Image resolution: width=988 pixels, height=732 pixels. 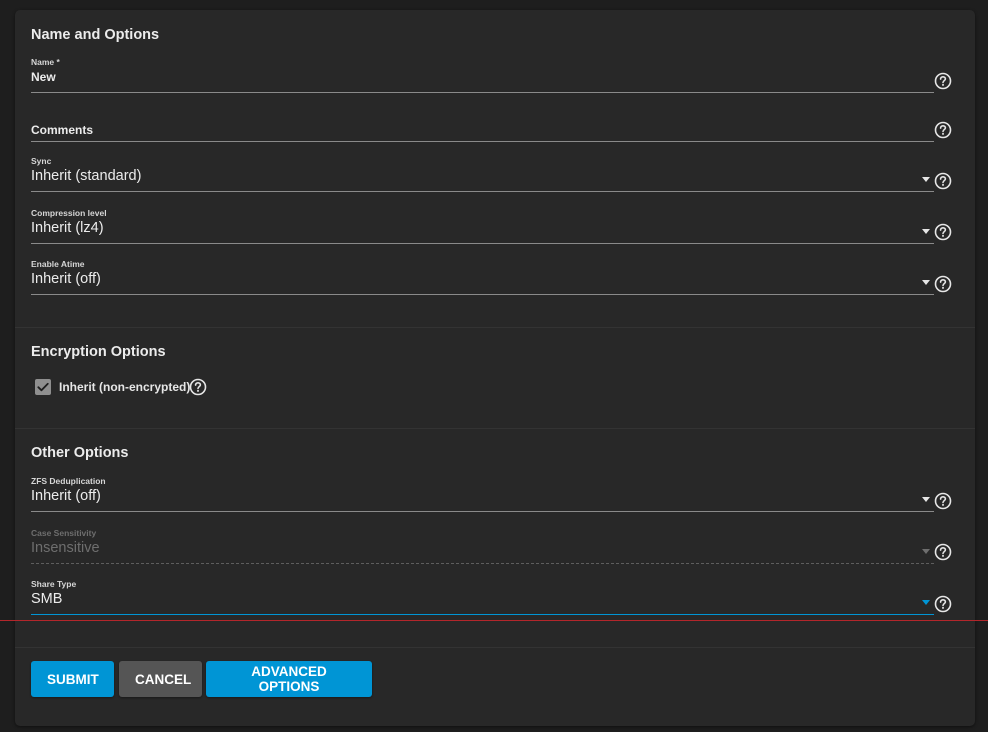 What do you see at coordinates (80, 453) in the screenshot?
I see `section-title-other: Other Options` at bounding box center [80, 453].